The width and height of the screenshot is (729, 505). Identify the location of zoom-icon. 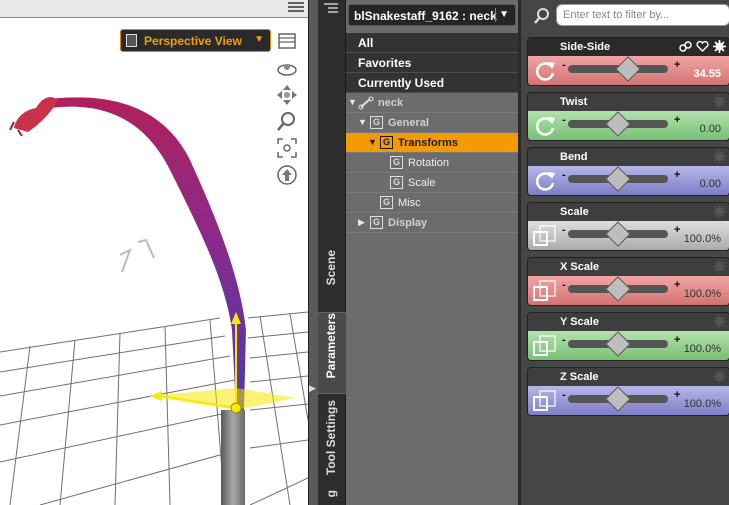
(287, 121).